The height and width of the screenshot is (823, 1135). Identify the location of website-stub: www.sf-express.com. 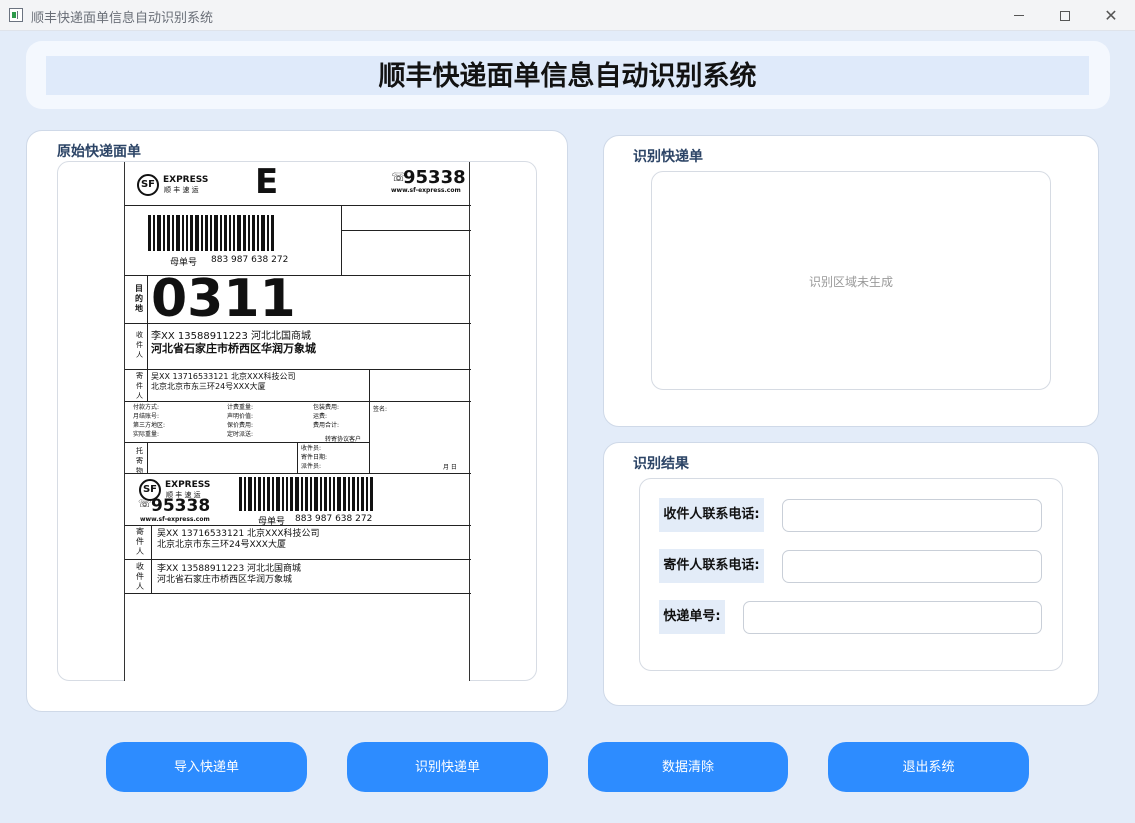
(175, 519).